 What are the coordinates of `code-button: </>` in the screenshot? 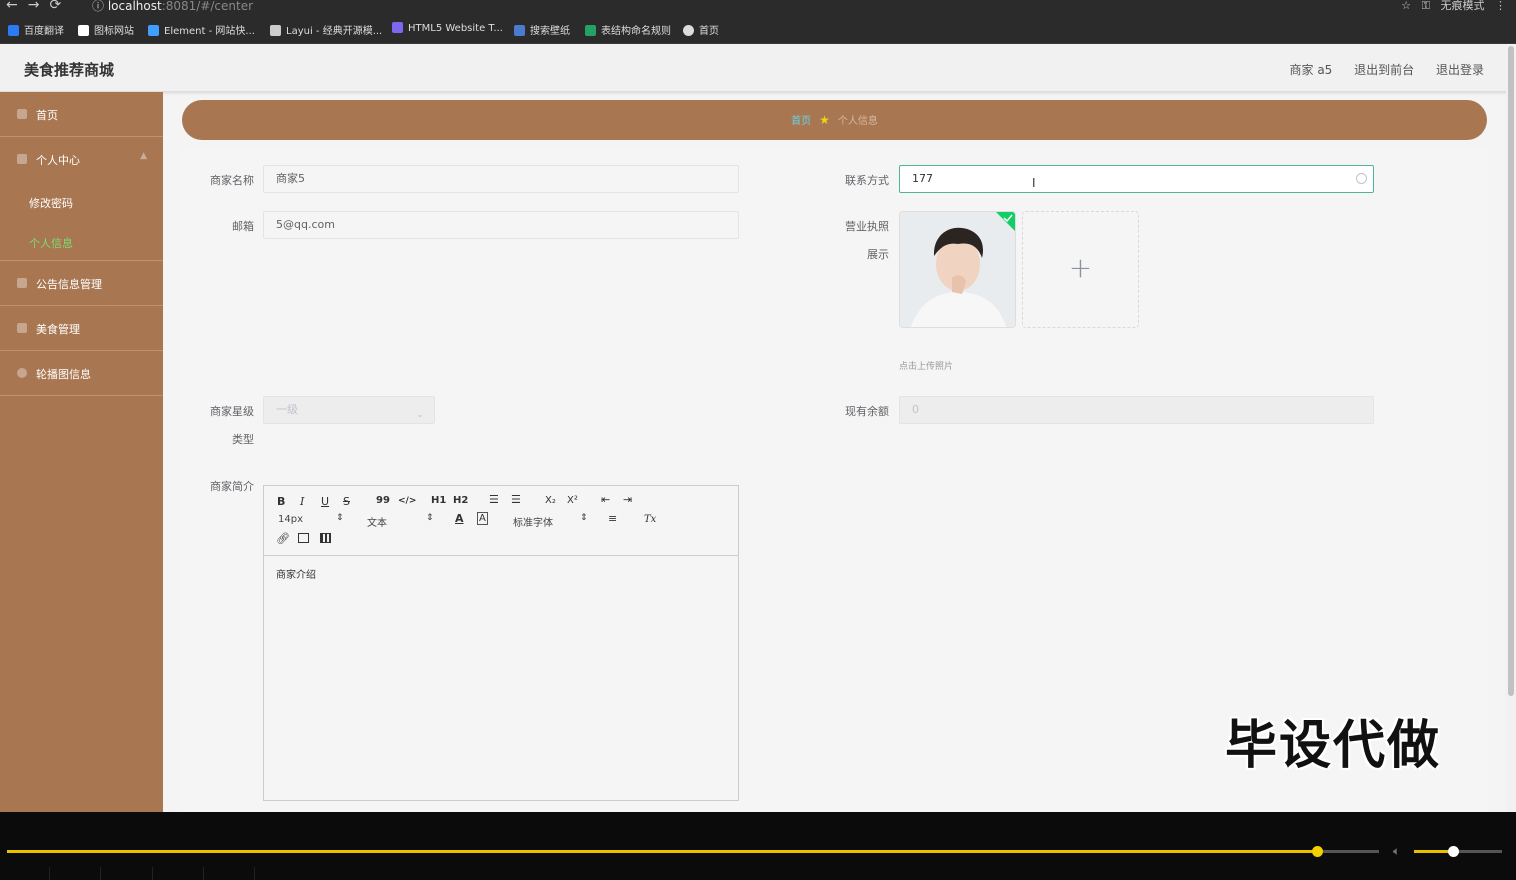 It's located at (407, 501).